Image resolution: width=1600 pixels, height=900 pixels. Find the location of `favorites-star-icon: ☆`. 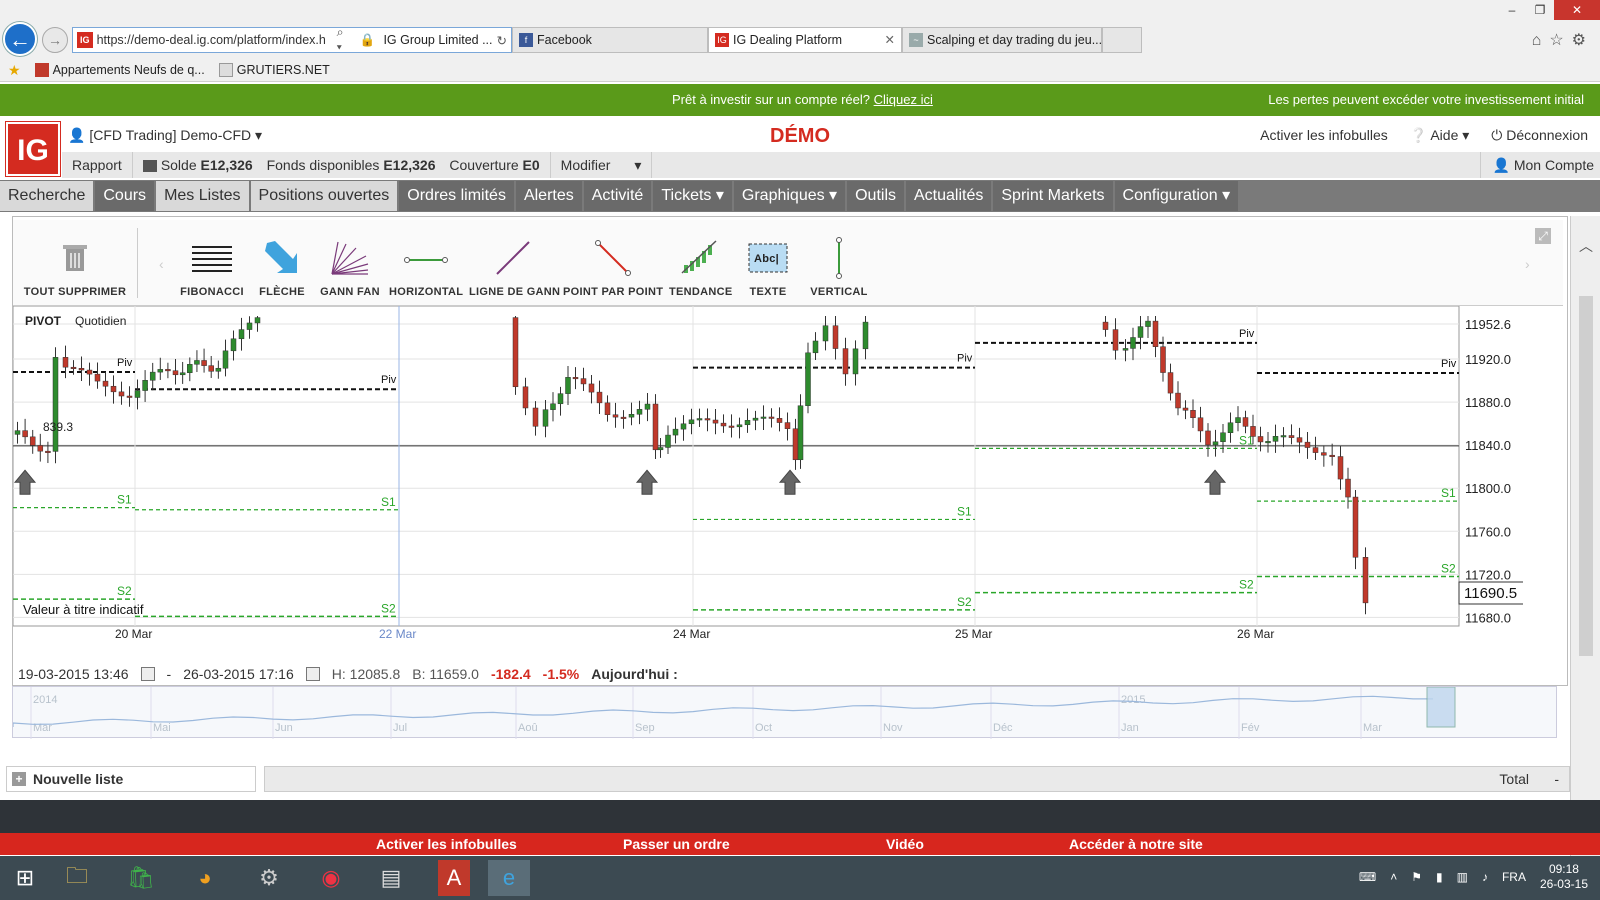

favorites-star-icon: ☆ is located at coordinates (1560, 40).